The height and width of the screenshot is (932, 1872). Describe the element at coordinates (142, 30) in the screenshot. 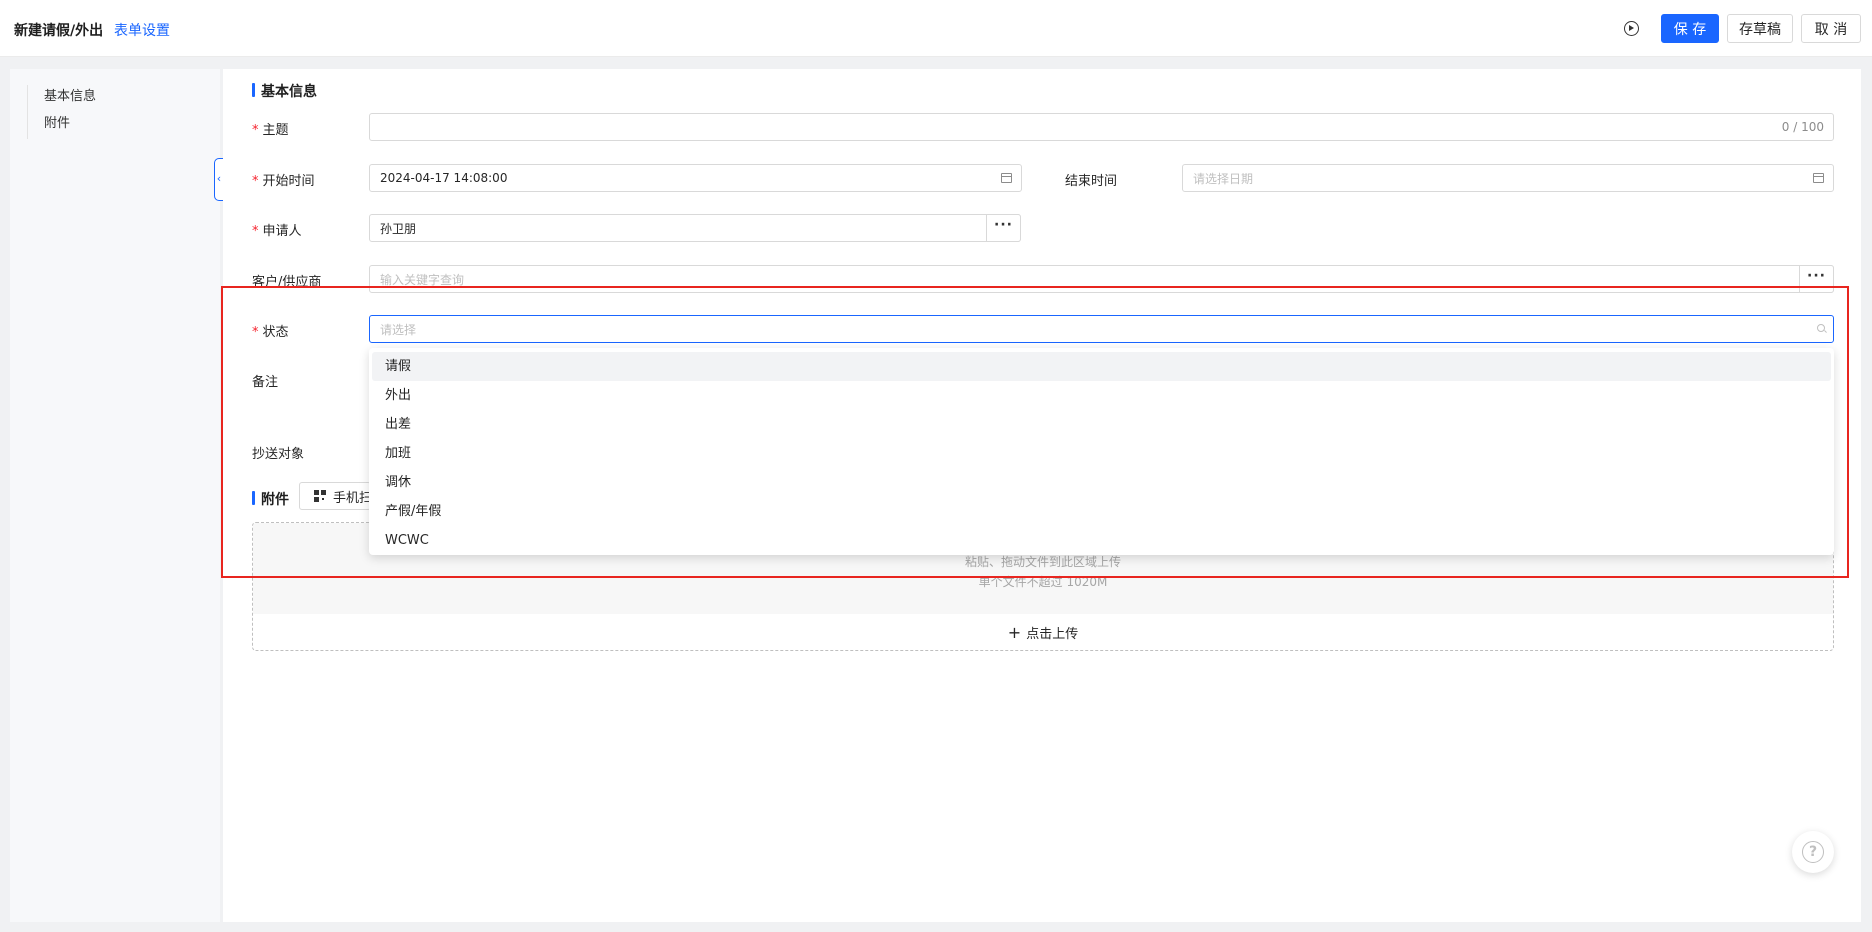

I see `form-settings-link: 表单设置` at that location.